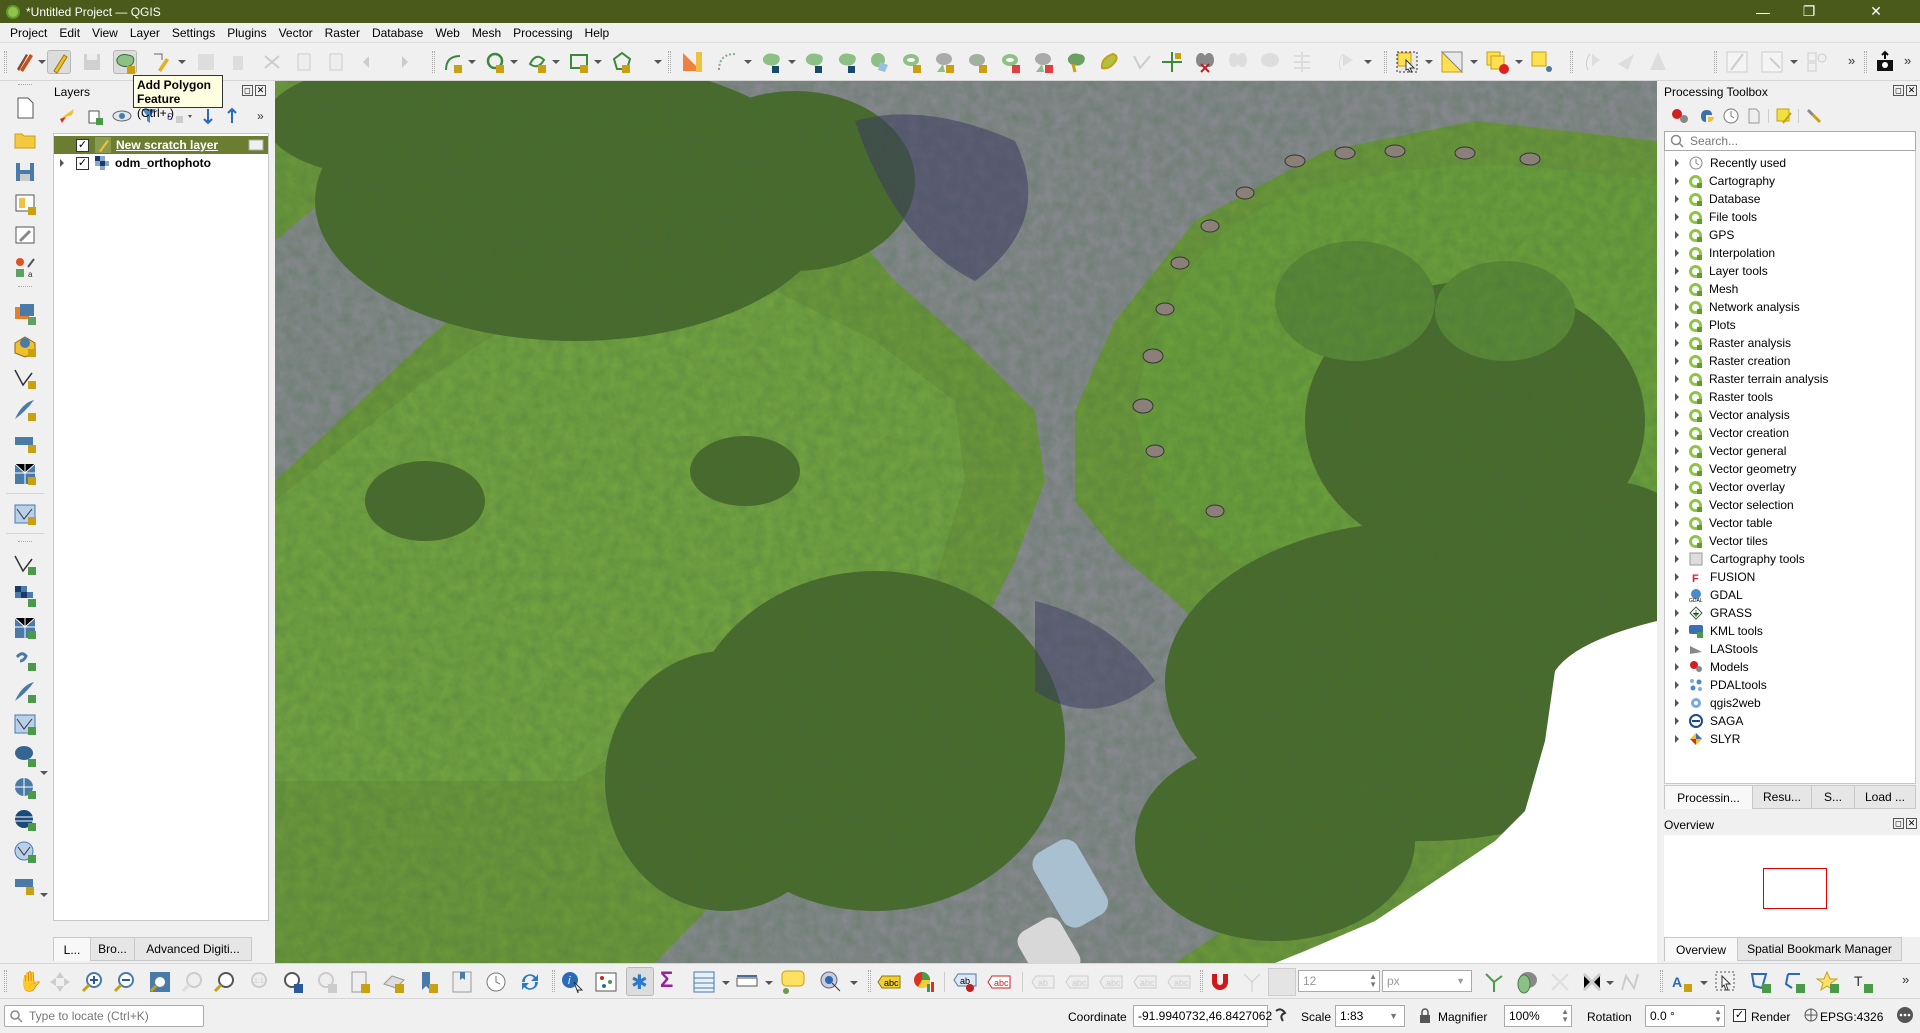 This screenshot has height=1033, width=1920. I want to click on float-panel-icon: ◻, so click(1898, 823).